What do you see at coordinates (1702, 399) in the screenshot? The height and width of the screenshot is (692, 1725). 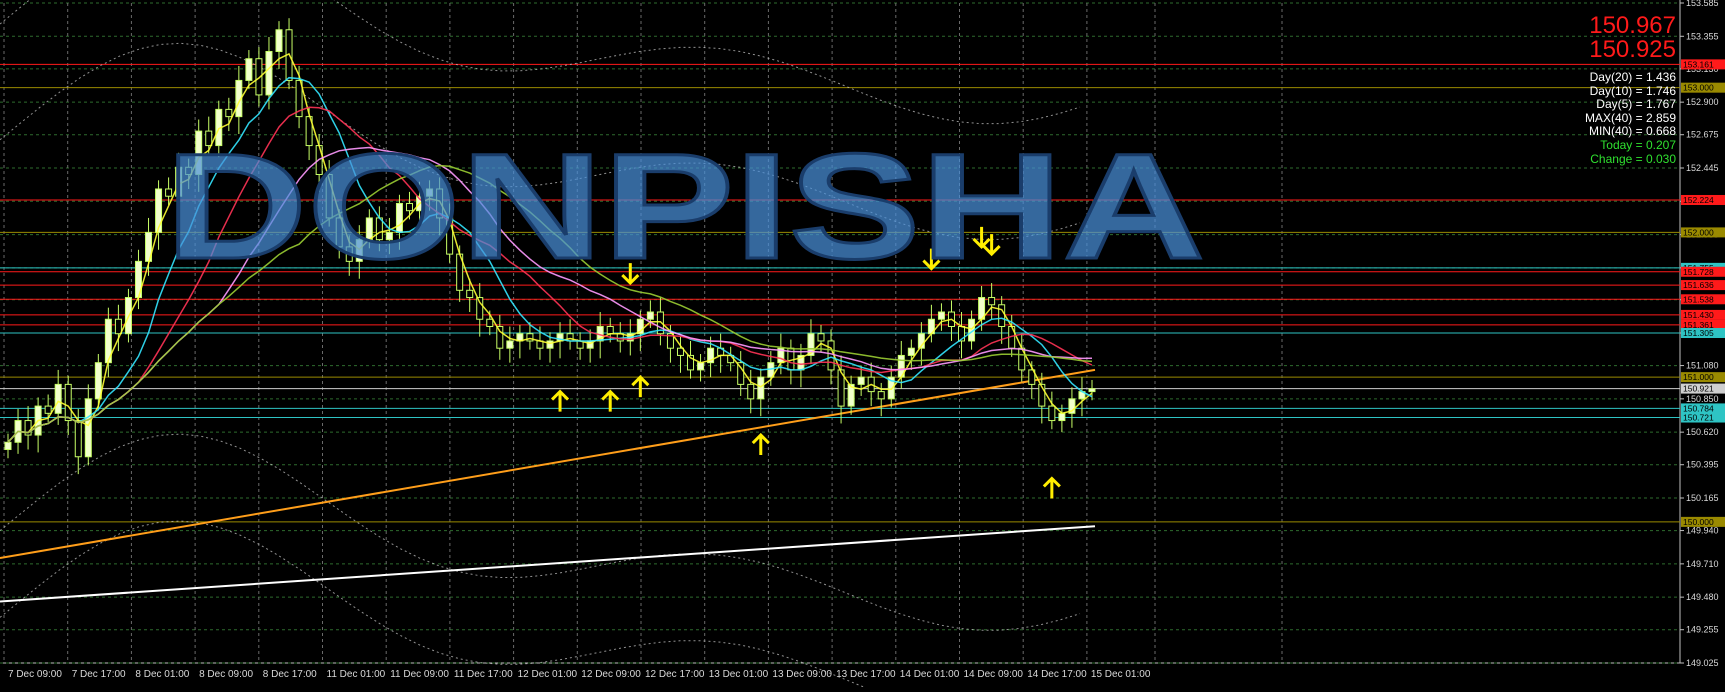 I see `y-tick-label: 150.850` at bounding box center [1702, 399].